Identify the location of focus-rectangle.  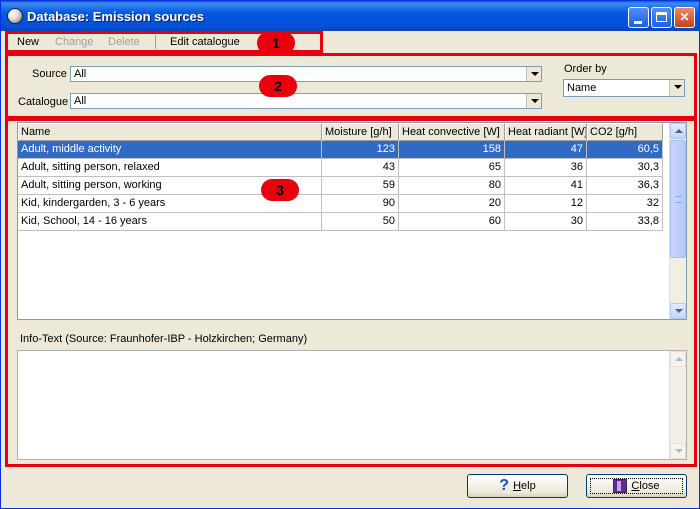
(636, 486).